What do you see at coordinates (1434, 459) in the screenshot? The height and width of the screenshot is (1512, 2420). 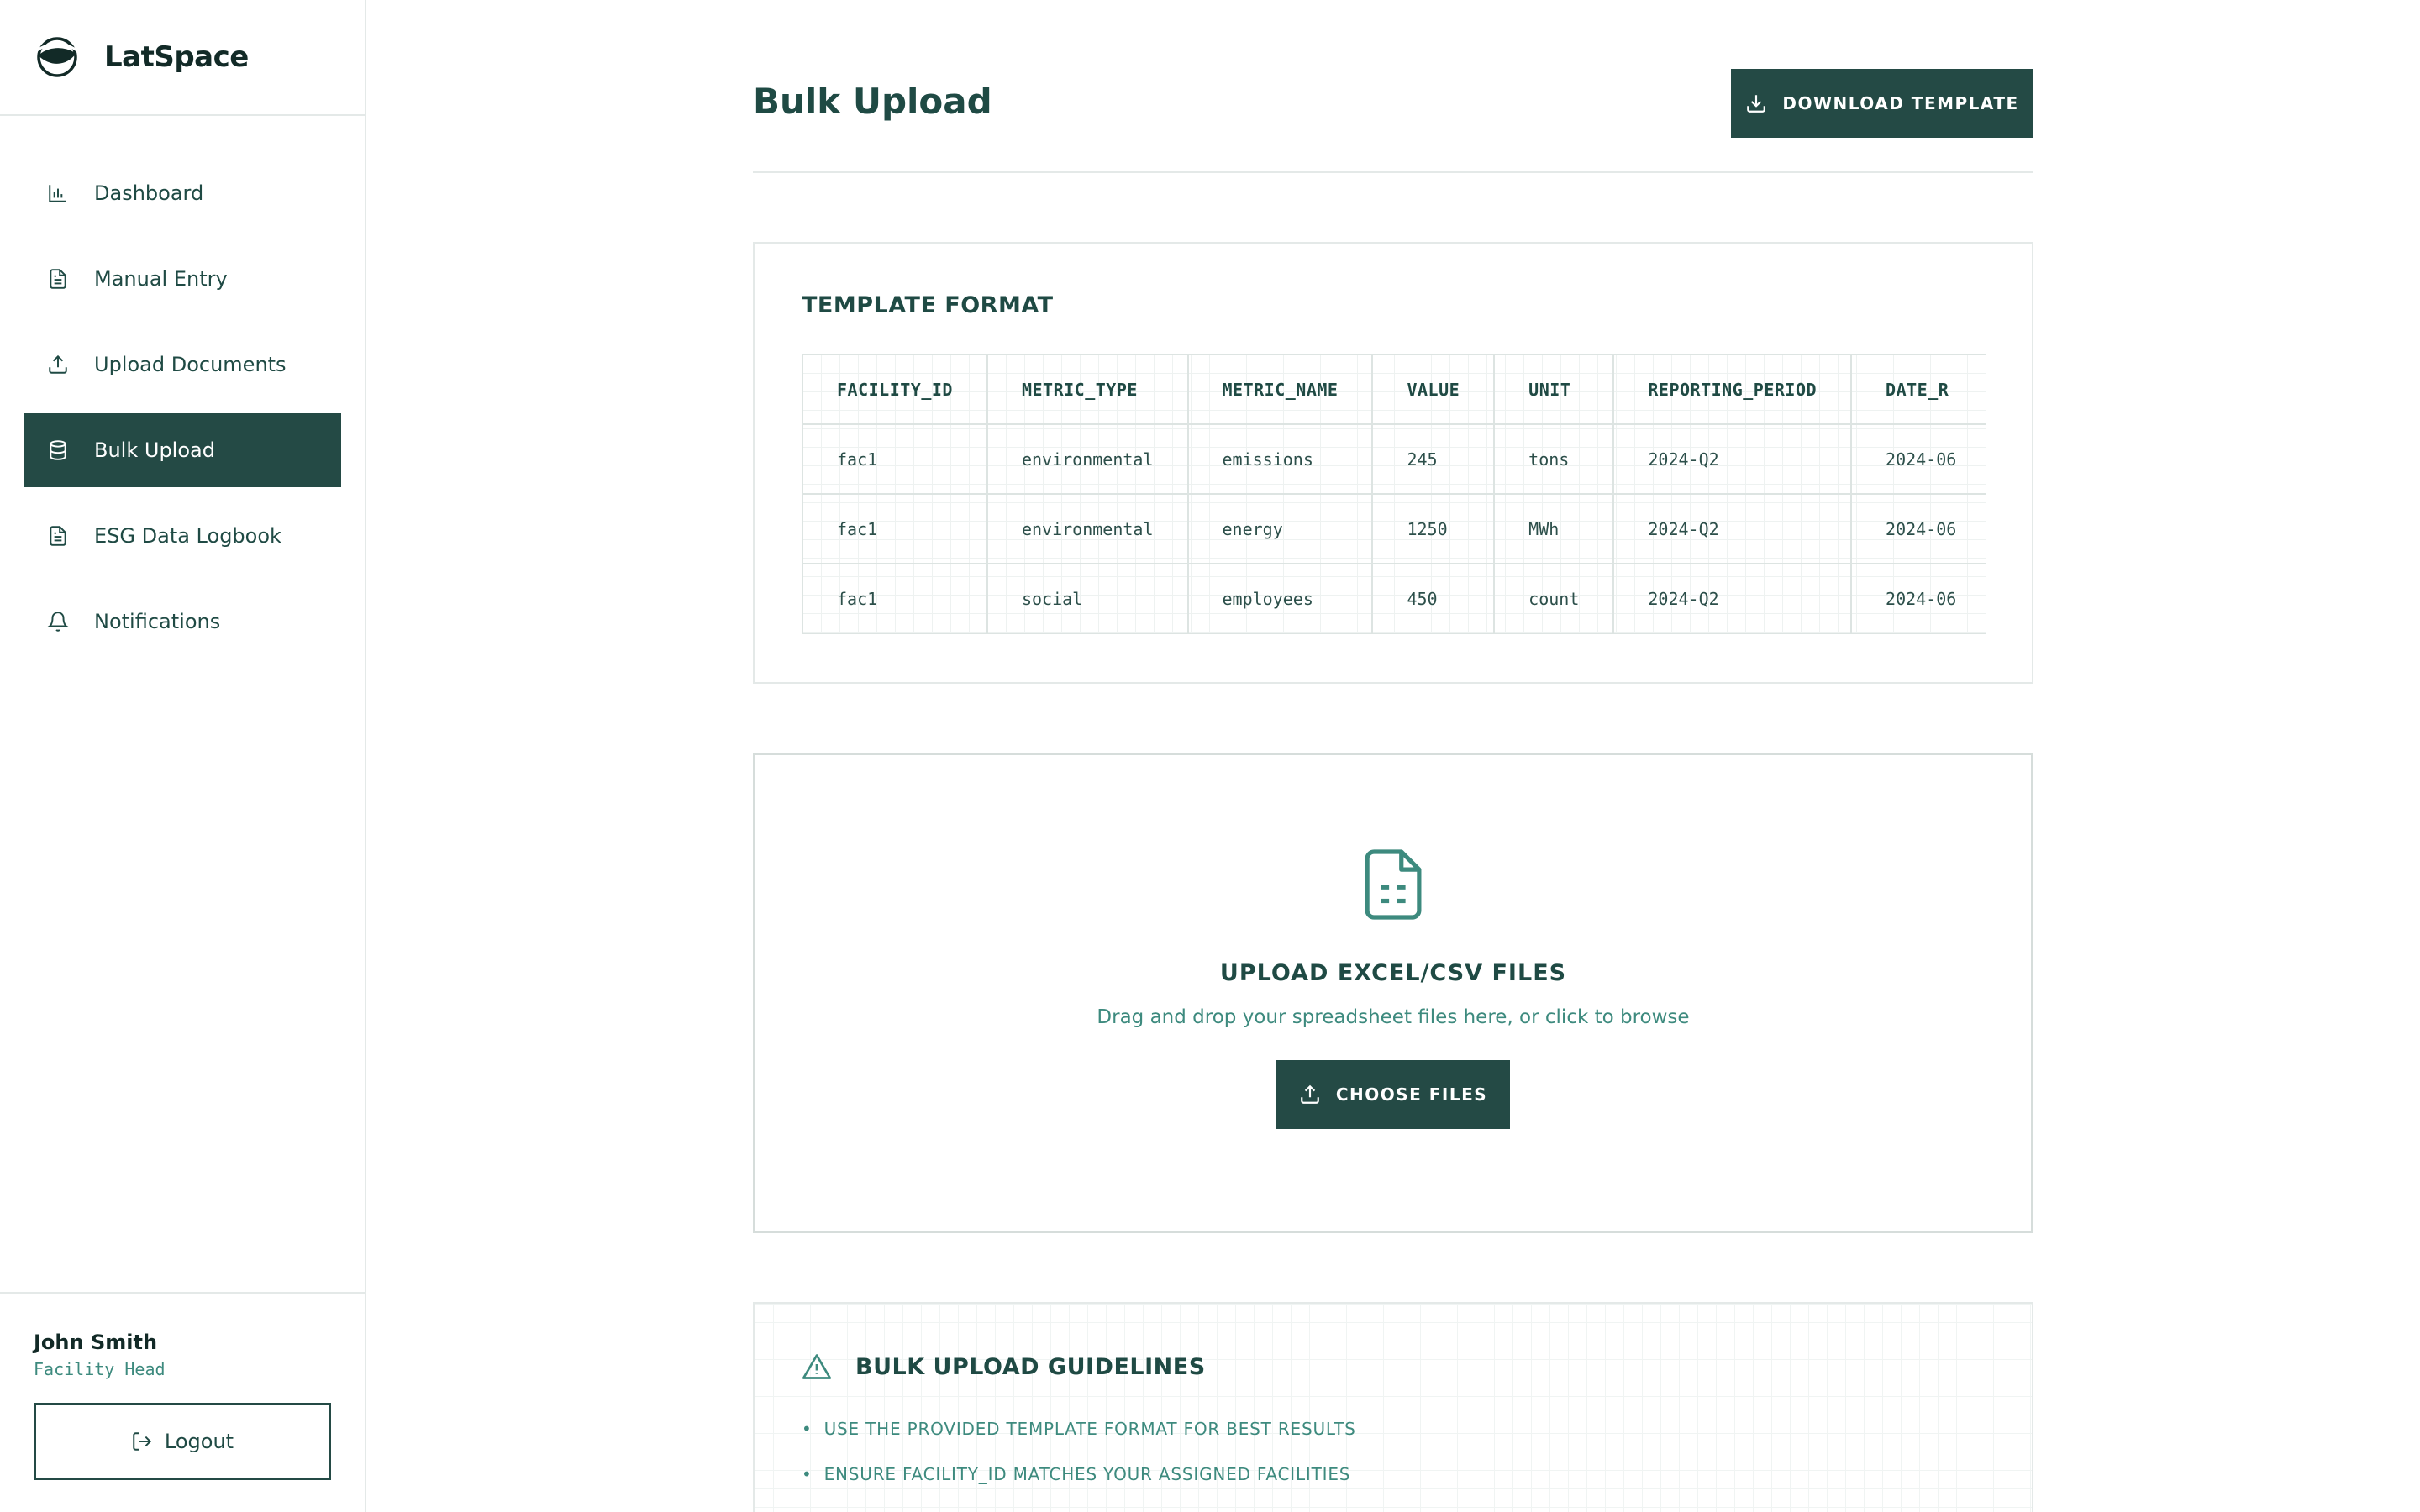 I see `table-cell: 245` at bounding box center [1434, 459].